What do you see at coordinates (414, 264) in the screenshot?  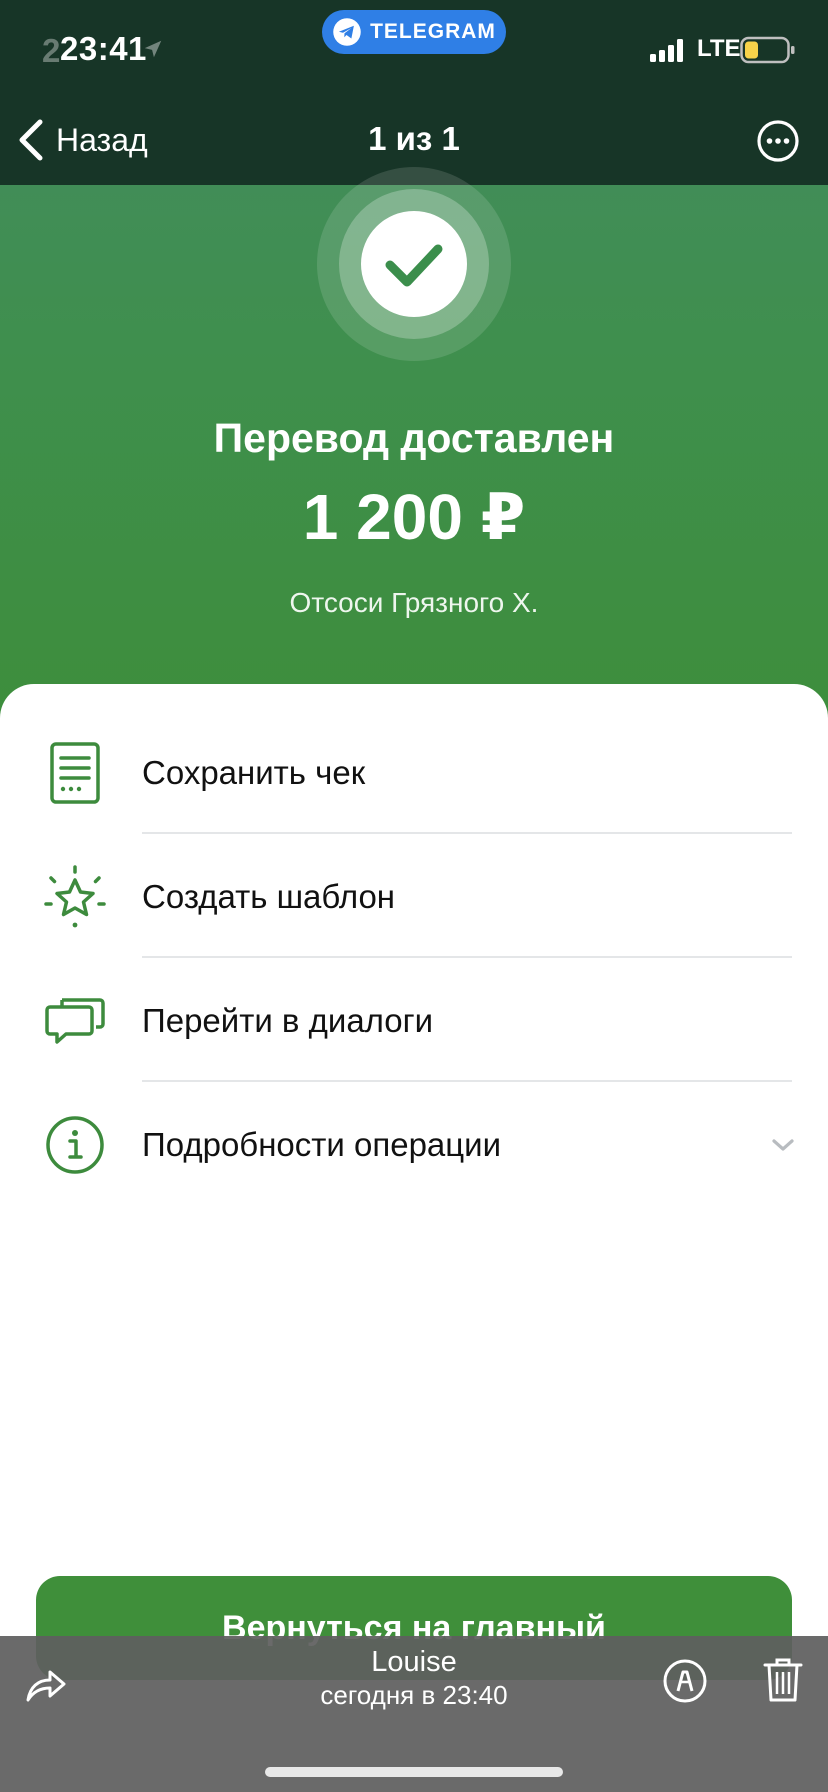 I see `checkmark-circle-icon` at bounding box center [414, 264].